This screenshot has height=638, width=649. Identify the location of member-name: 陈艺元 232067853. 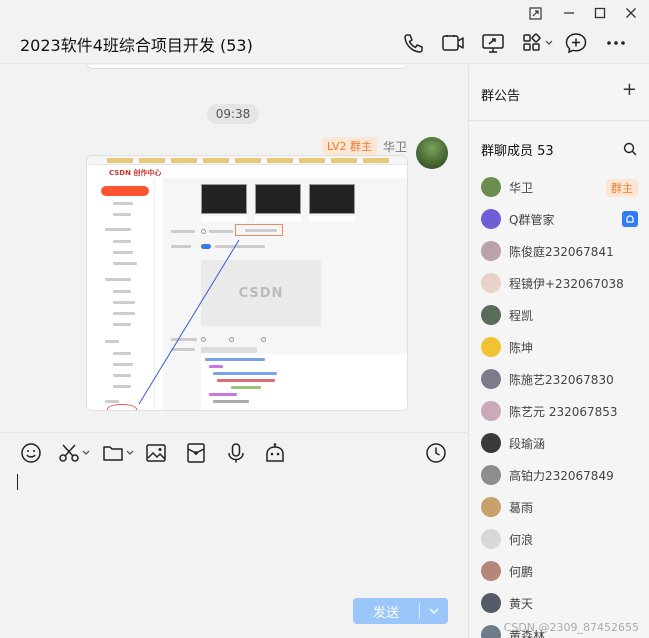
(563, 411).